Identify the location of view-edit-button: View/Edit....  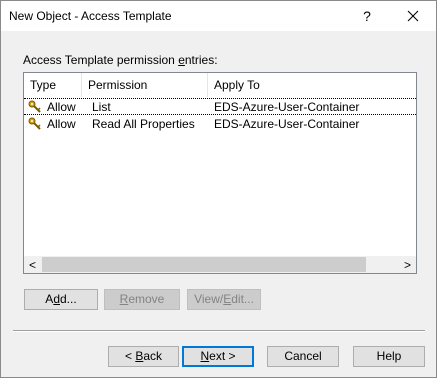
(224, 299).